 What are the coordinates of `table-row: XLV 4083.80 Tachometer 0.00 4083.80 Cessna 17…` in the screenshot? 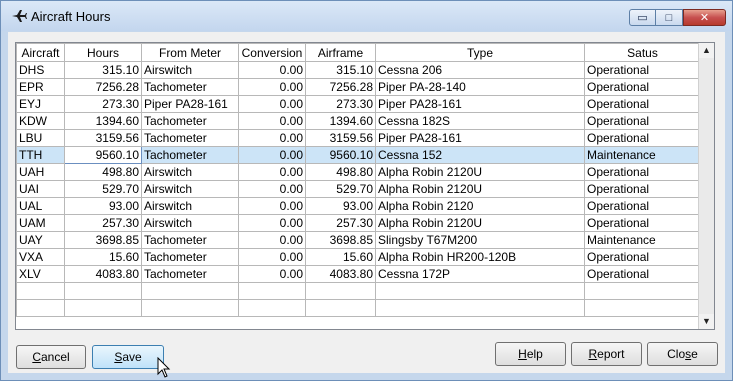 It's located at (358, 274).